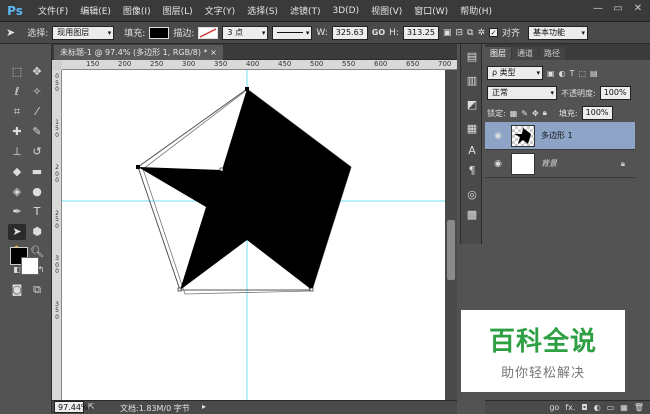 The width and height of the screenshot is (650, 414). Describe the element at coordinates (447, 33) in the screenshot. I see `path-ops-icon: ▣` at that location.